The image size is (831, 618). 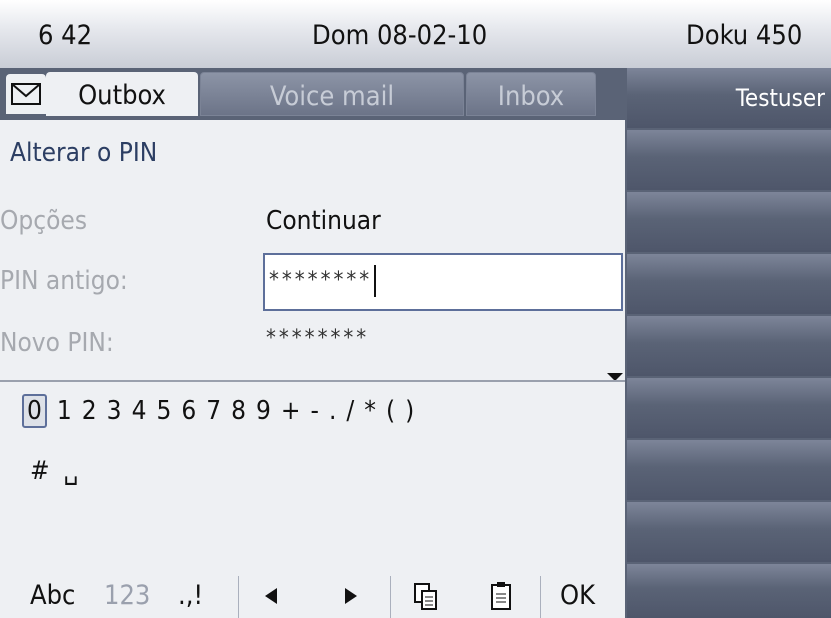 What do you see at coordinates (577, 595) in the screenshot?
I see `ok-softkey: OK` at bounding box center [577, 595].